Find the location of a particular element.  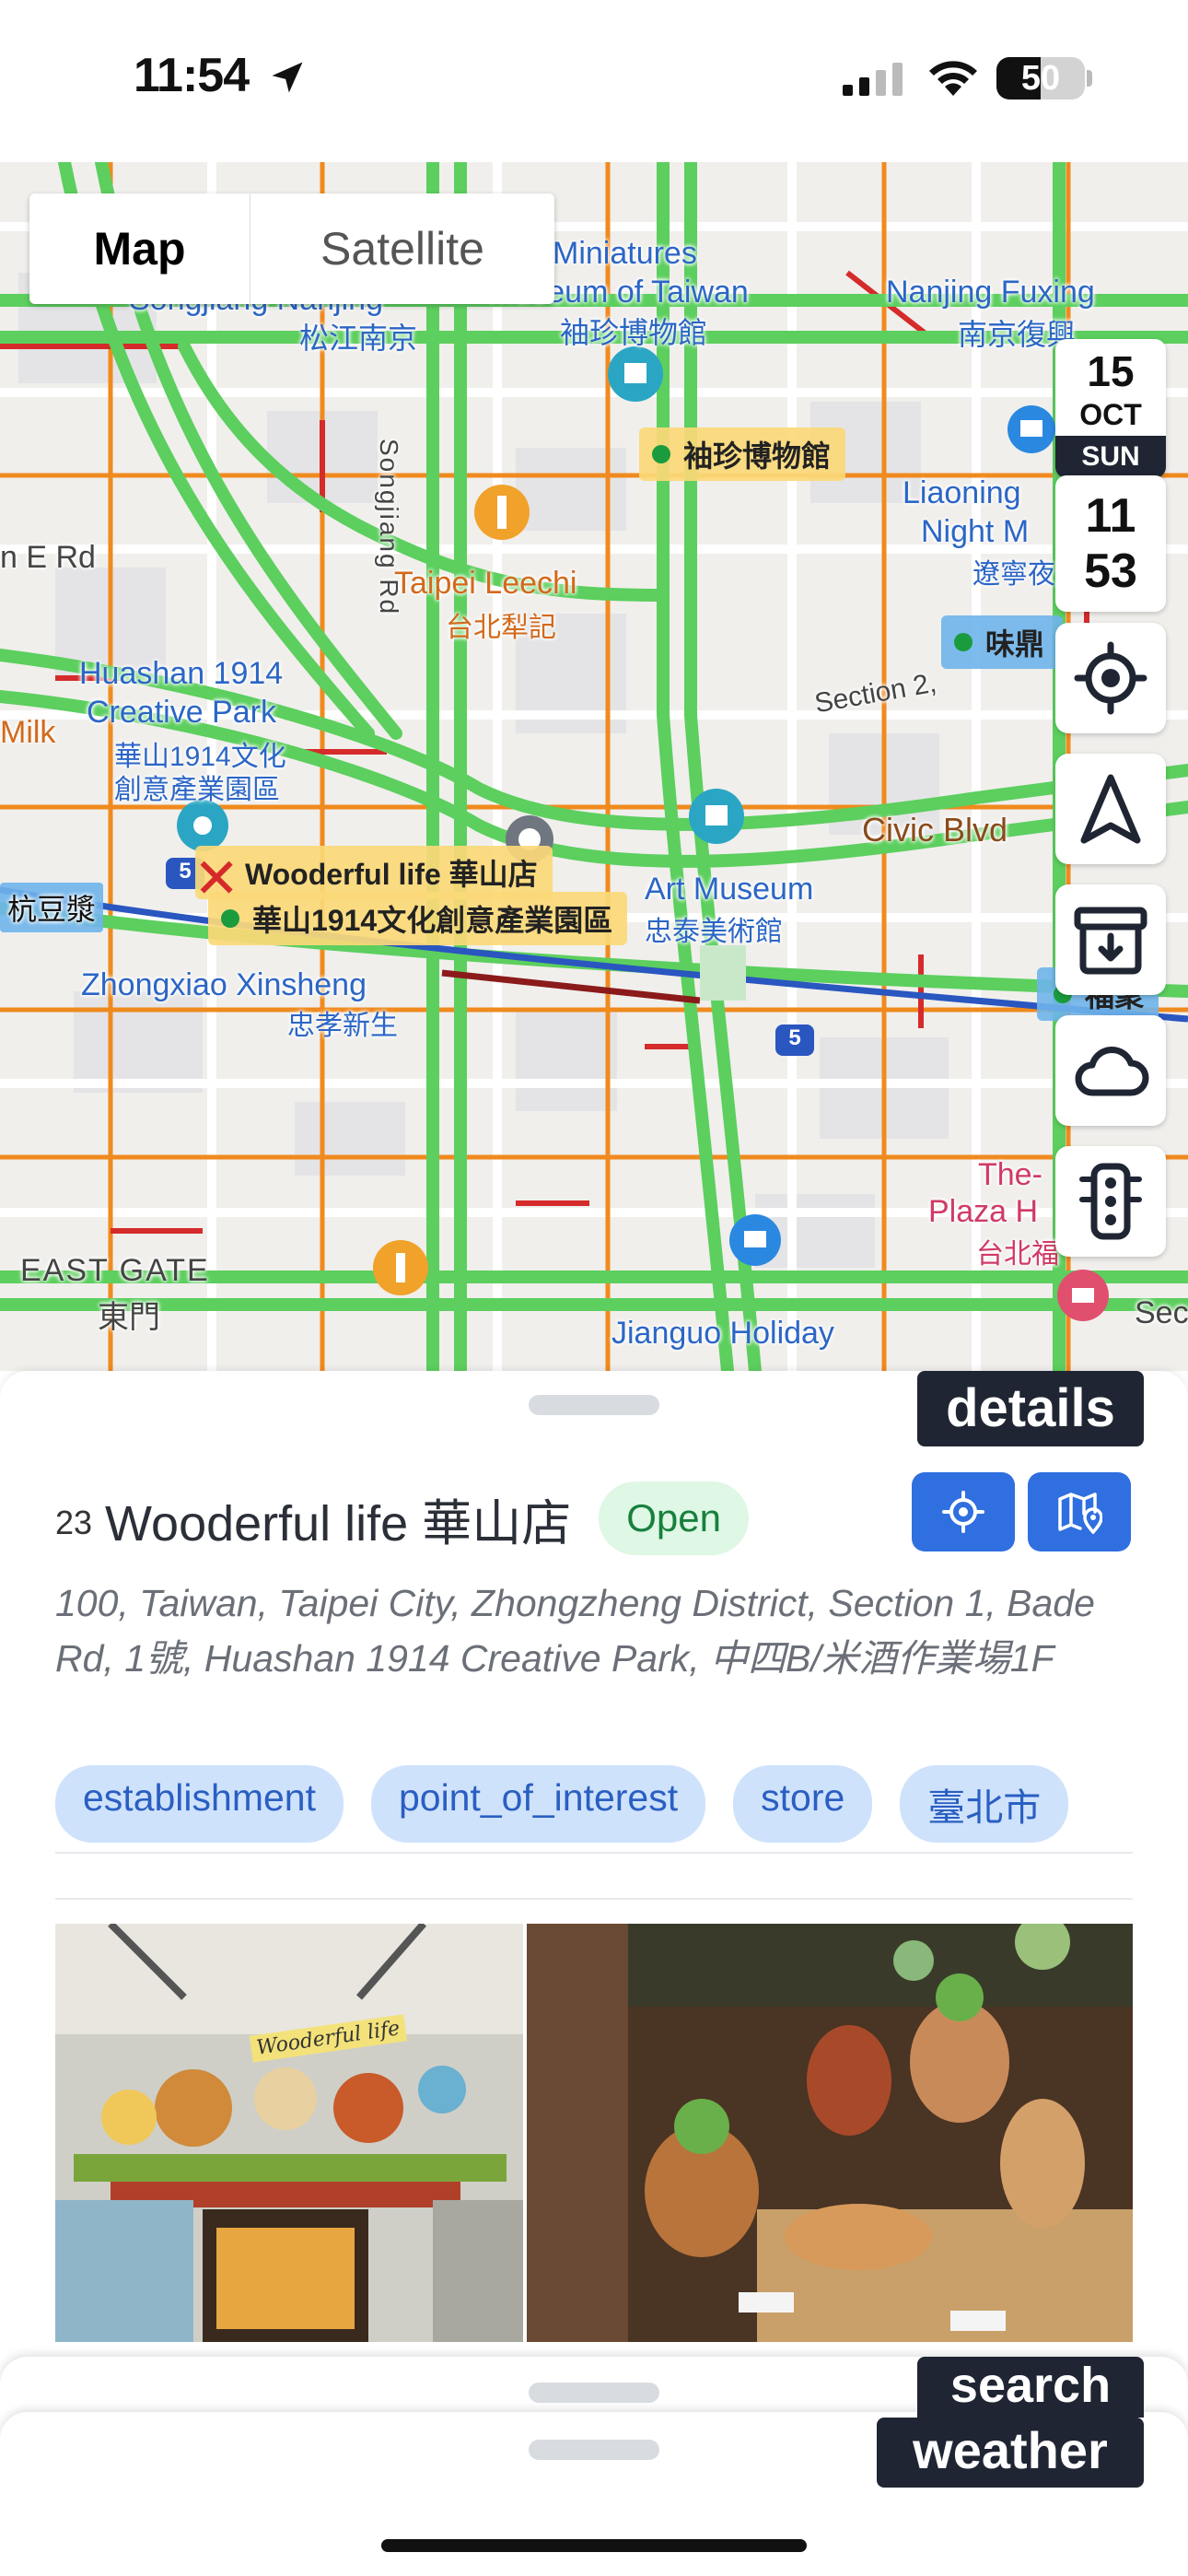

details-chip: details is located at coordinates (1030, 1408).